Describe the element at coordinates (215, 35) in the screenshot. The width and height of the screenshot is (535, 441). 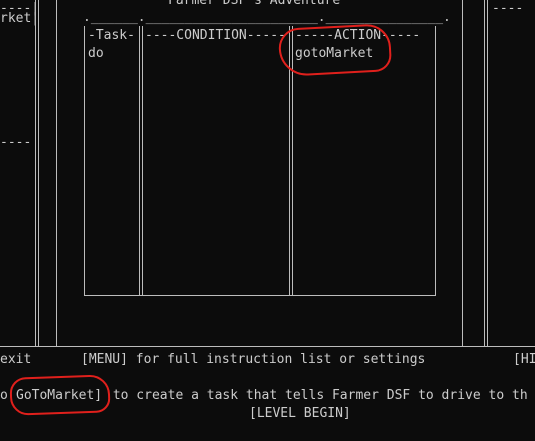
I see `header-condition: ----CONDITION-----` at that location.